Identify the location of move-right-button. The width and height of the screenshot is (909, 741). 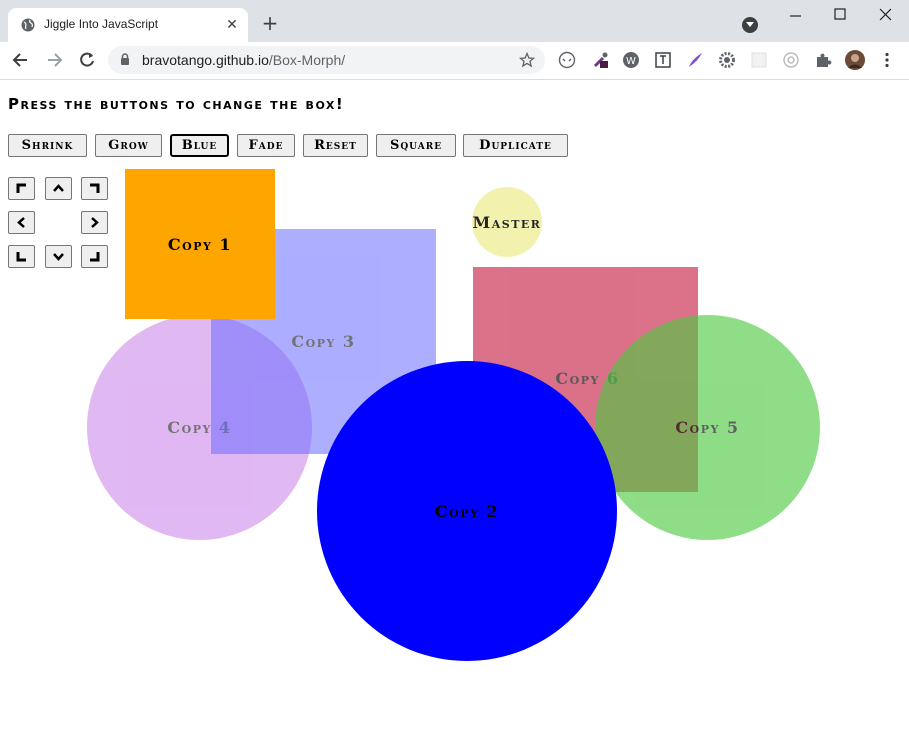
(94, 222).